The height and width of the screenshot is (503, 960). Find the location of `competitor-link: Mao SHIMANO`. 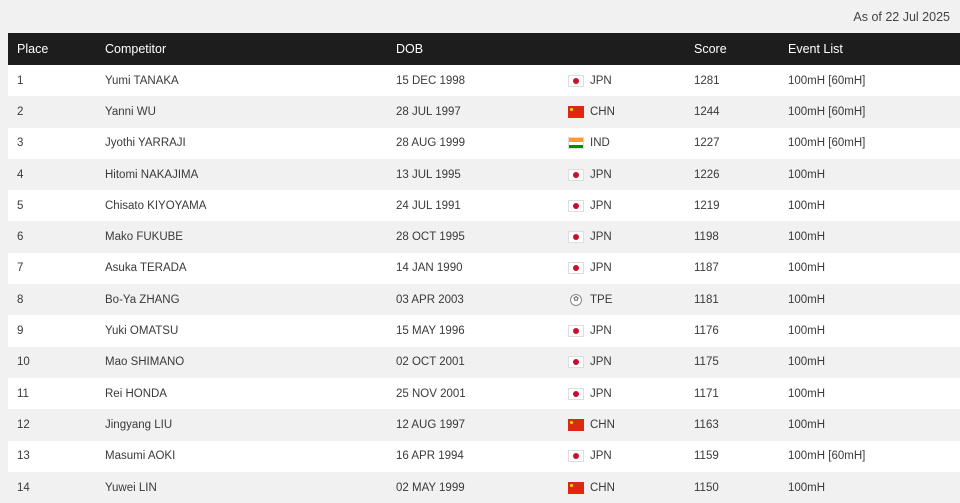

competitor-link: Mao SHIMANO is located at coordinates (144, 362).